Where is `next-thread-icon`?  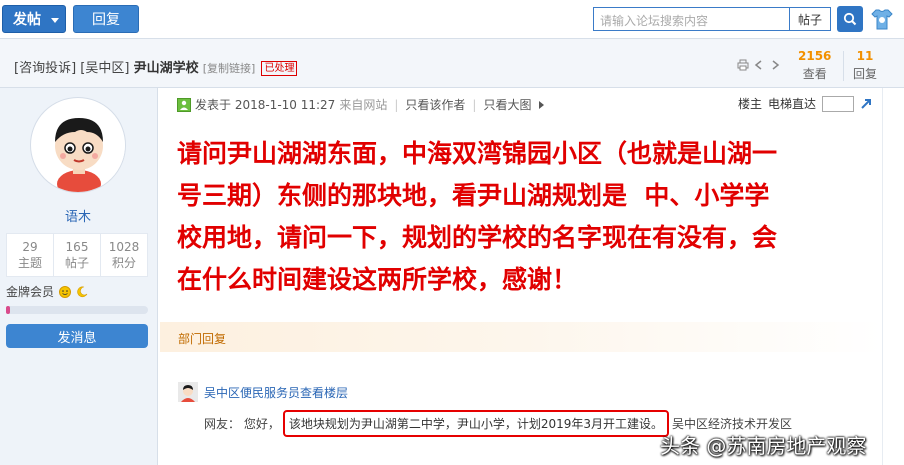
next-thread-icon is located at coordinates (775, 65).